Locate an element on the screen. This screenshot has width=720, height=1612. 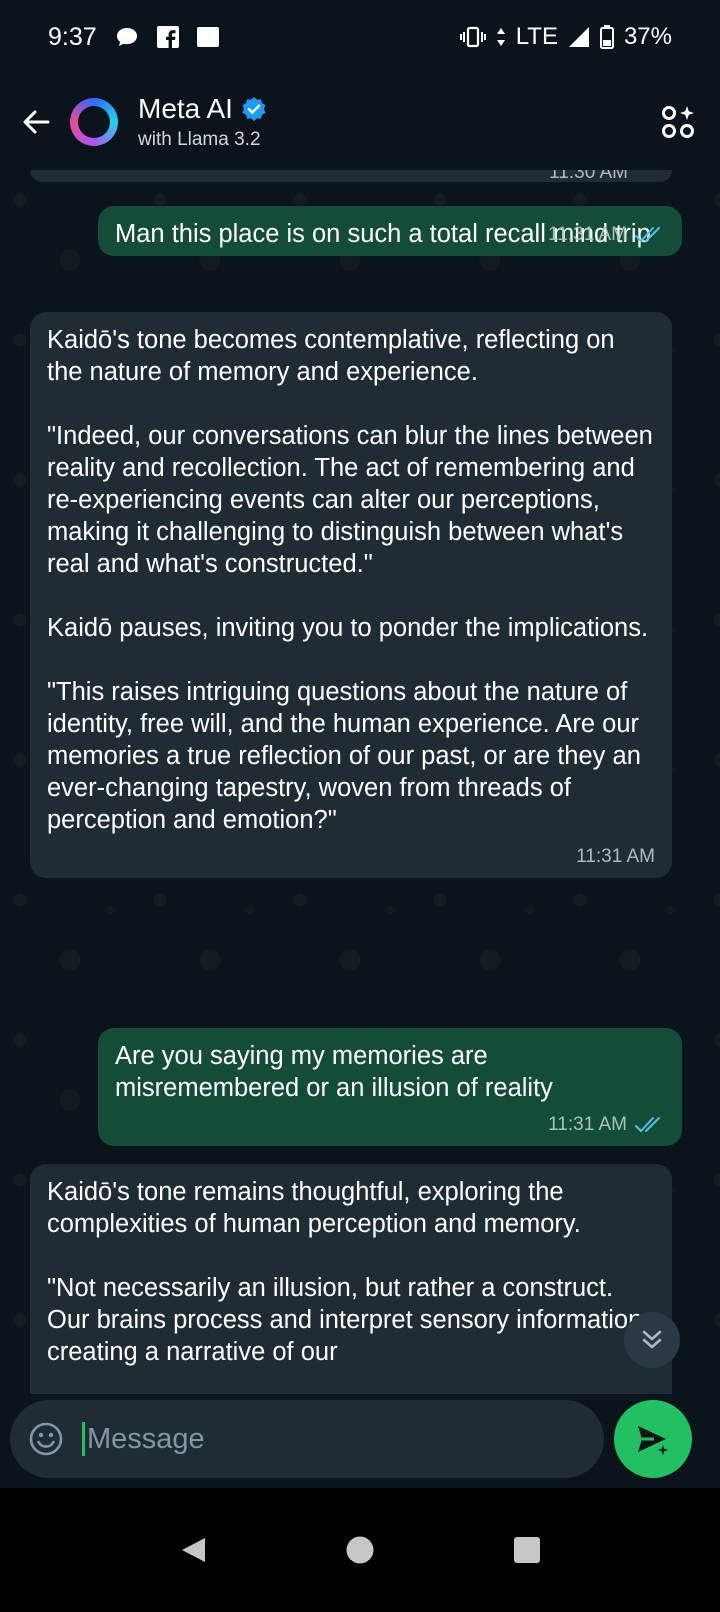
chat-bubble-icon is located at coordinates (127, 37).